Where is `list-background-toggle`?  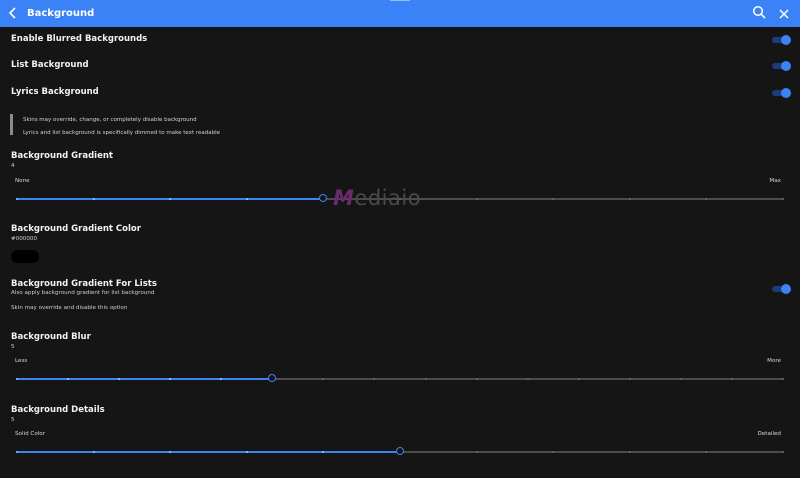 list-background-toggle is located at coordinates (781, 65).